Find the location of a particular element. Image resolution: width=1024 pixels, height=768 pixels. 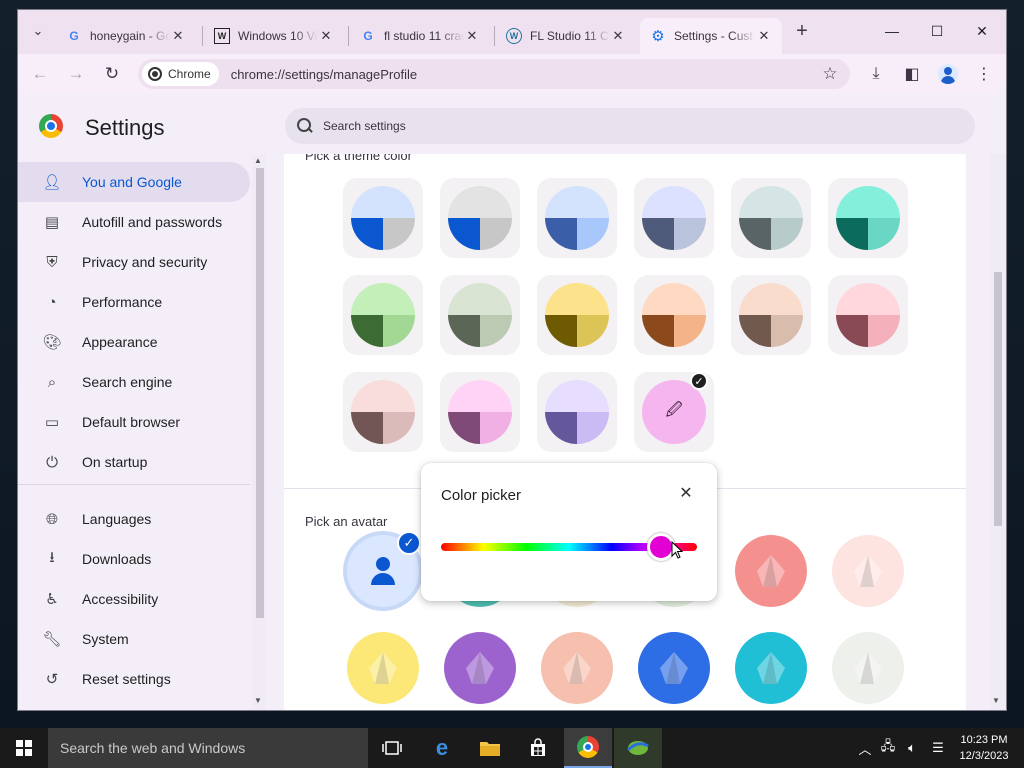

edge-taskbar-button: e is located at coordinates (442, 748).